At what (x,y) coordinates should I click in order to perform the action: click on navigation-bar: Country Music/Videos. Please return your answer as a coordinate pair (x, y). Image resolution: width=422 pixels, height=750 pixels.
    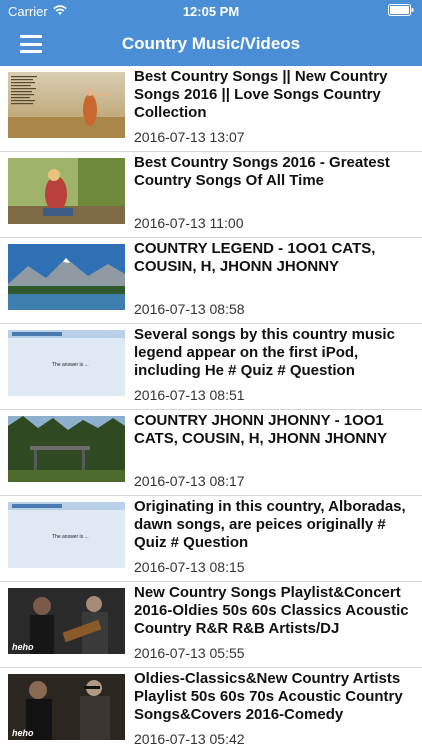
    Looking at the image, I should click on (211, 44).